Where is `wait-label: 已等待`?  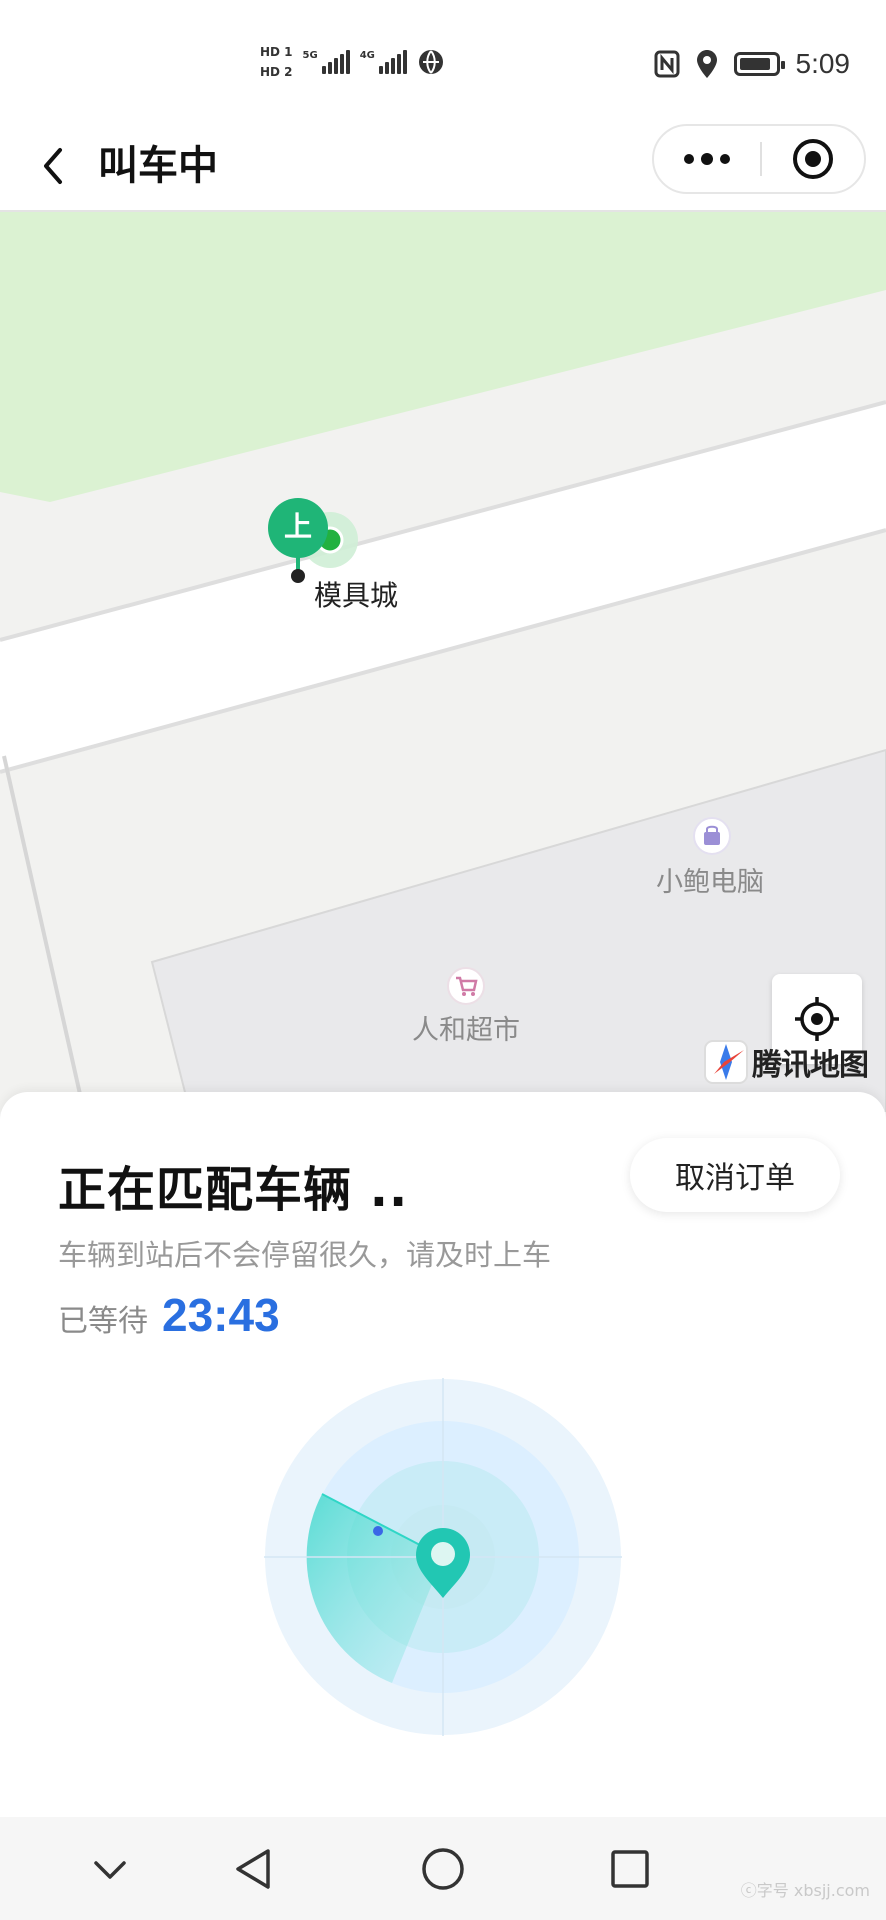
wait-label: 已等待 is located at coordinates (103, 1321).